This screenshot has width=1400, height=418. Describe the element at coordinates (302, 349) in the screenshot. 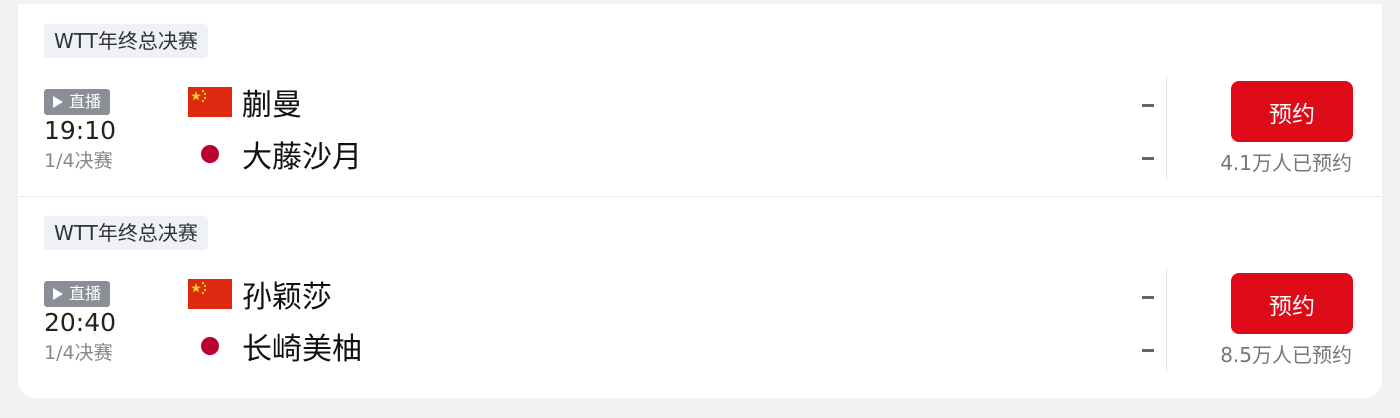

I see `player-name: 长崎美柚` at that location.